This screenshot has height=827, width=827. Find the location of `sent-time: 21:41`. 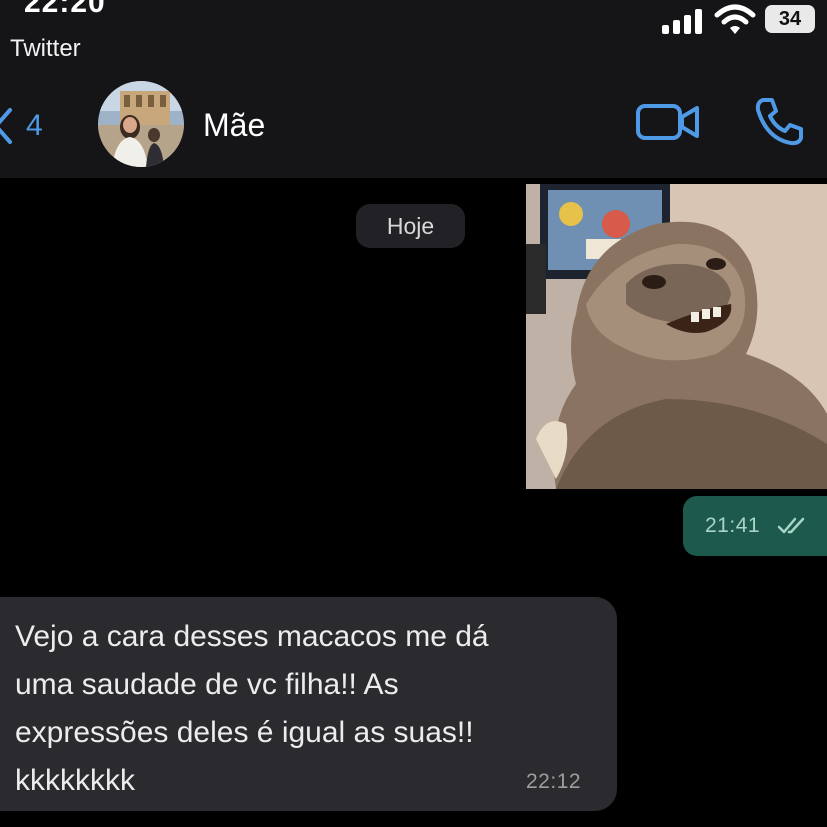

sent-time: 21:41 is located at coordinates (733, 525).